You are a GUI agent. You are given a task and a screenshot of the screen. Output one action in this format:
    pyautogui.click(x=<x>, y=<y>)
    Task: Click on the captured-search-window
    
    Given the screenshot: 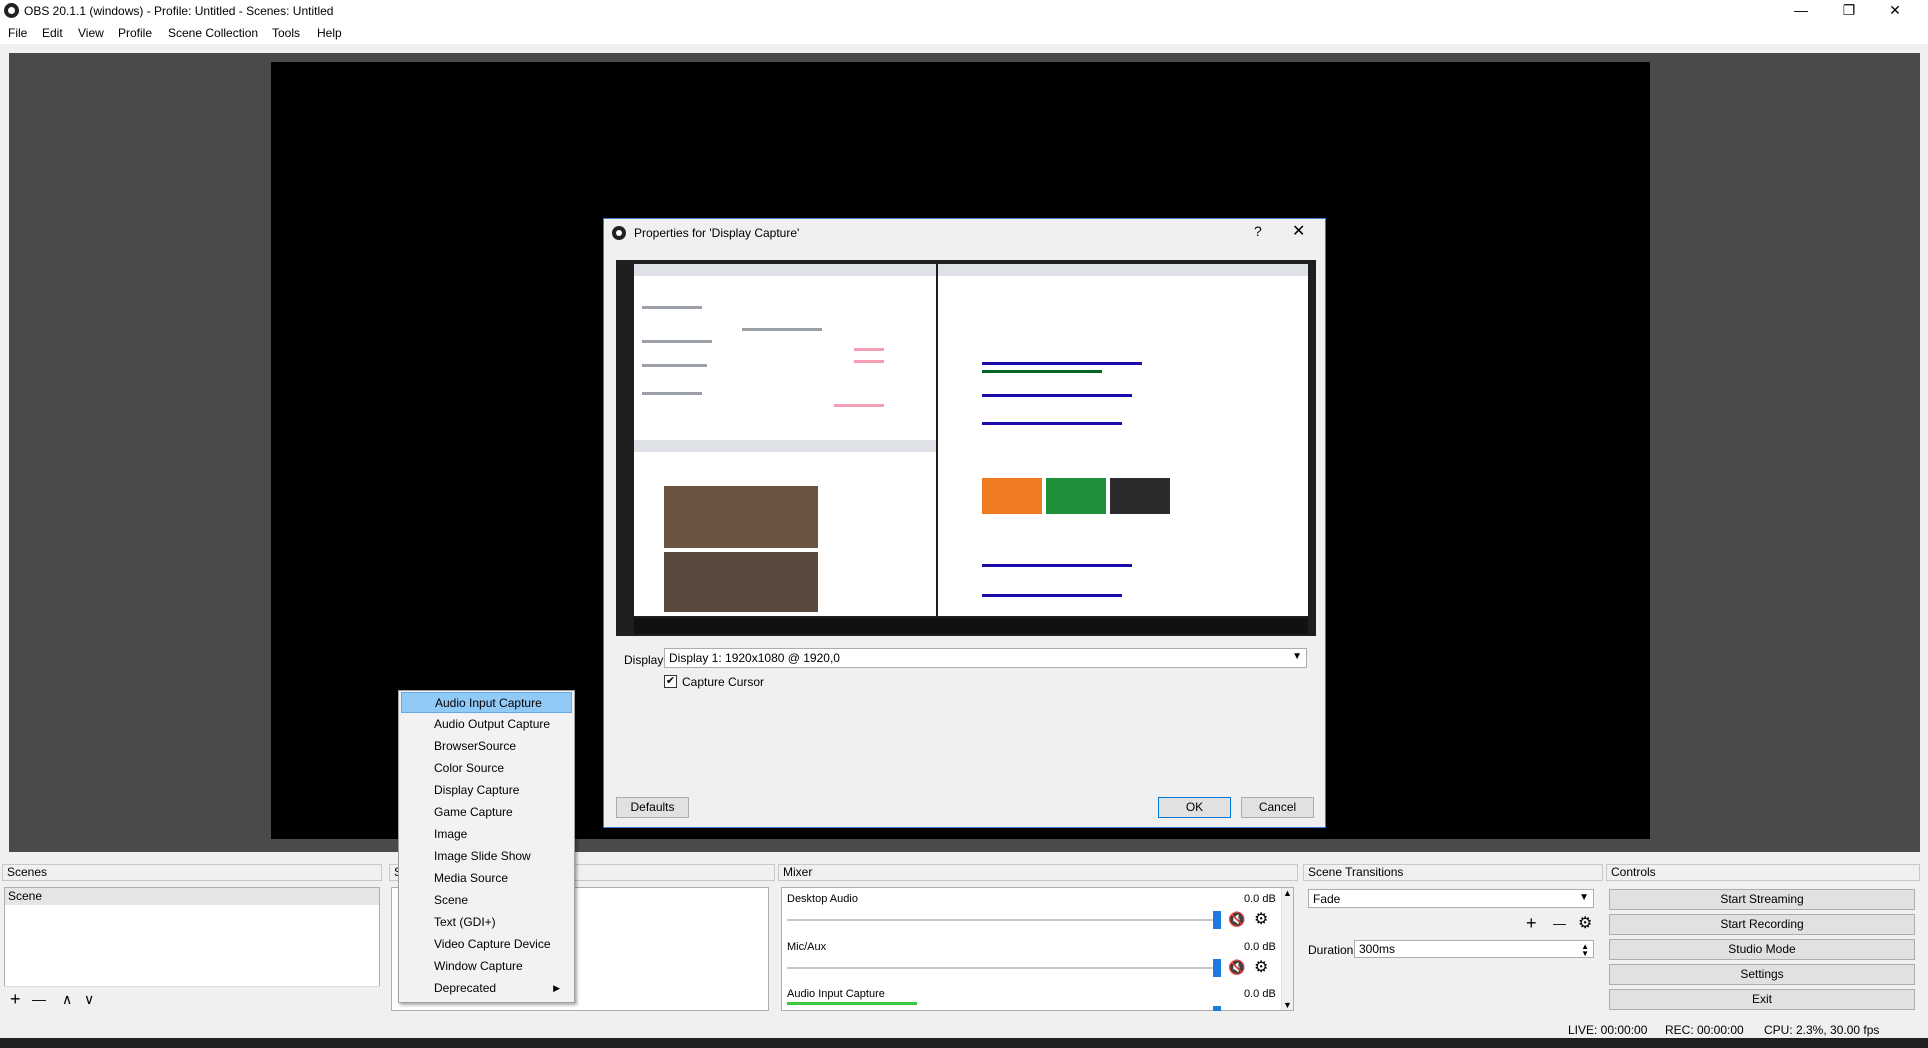 What is the action you would take?
    pyautogui.click(x=1123, y=440)
    